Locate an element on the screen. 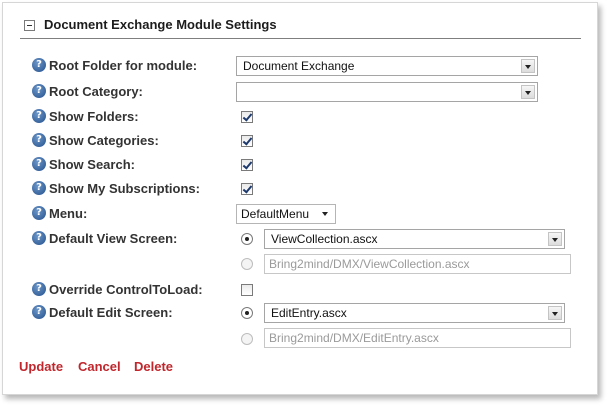  override-control-checkbox is located at coordinates (247, 290).